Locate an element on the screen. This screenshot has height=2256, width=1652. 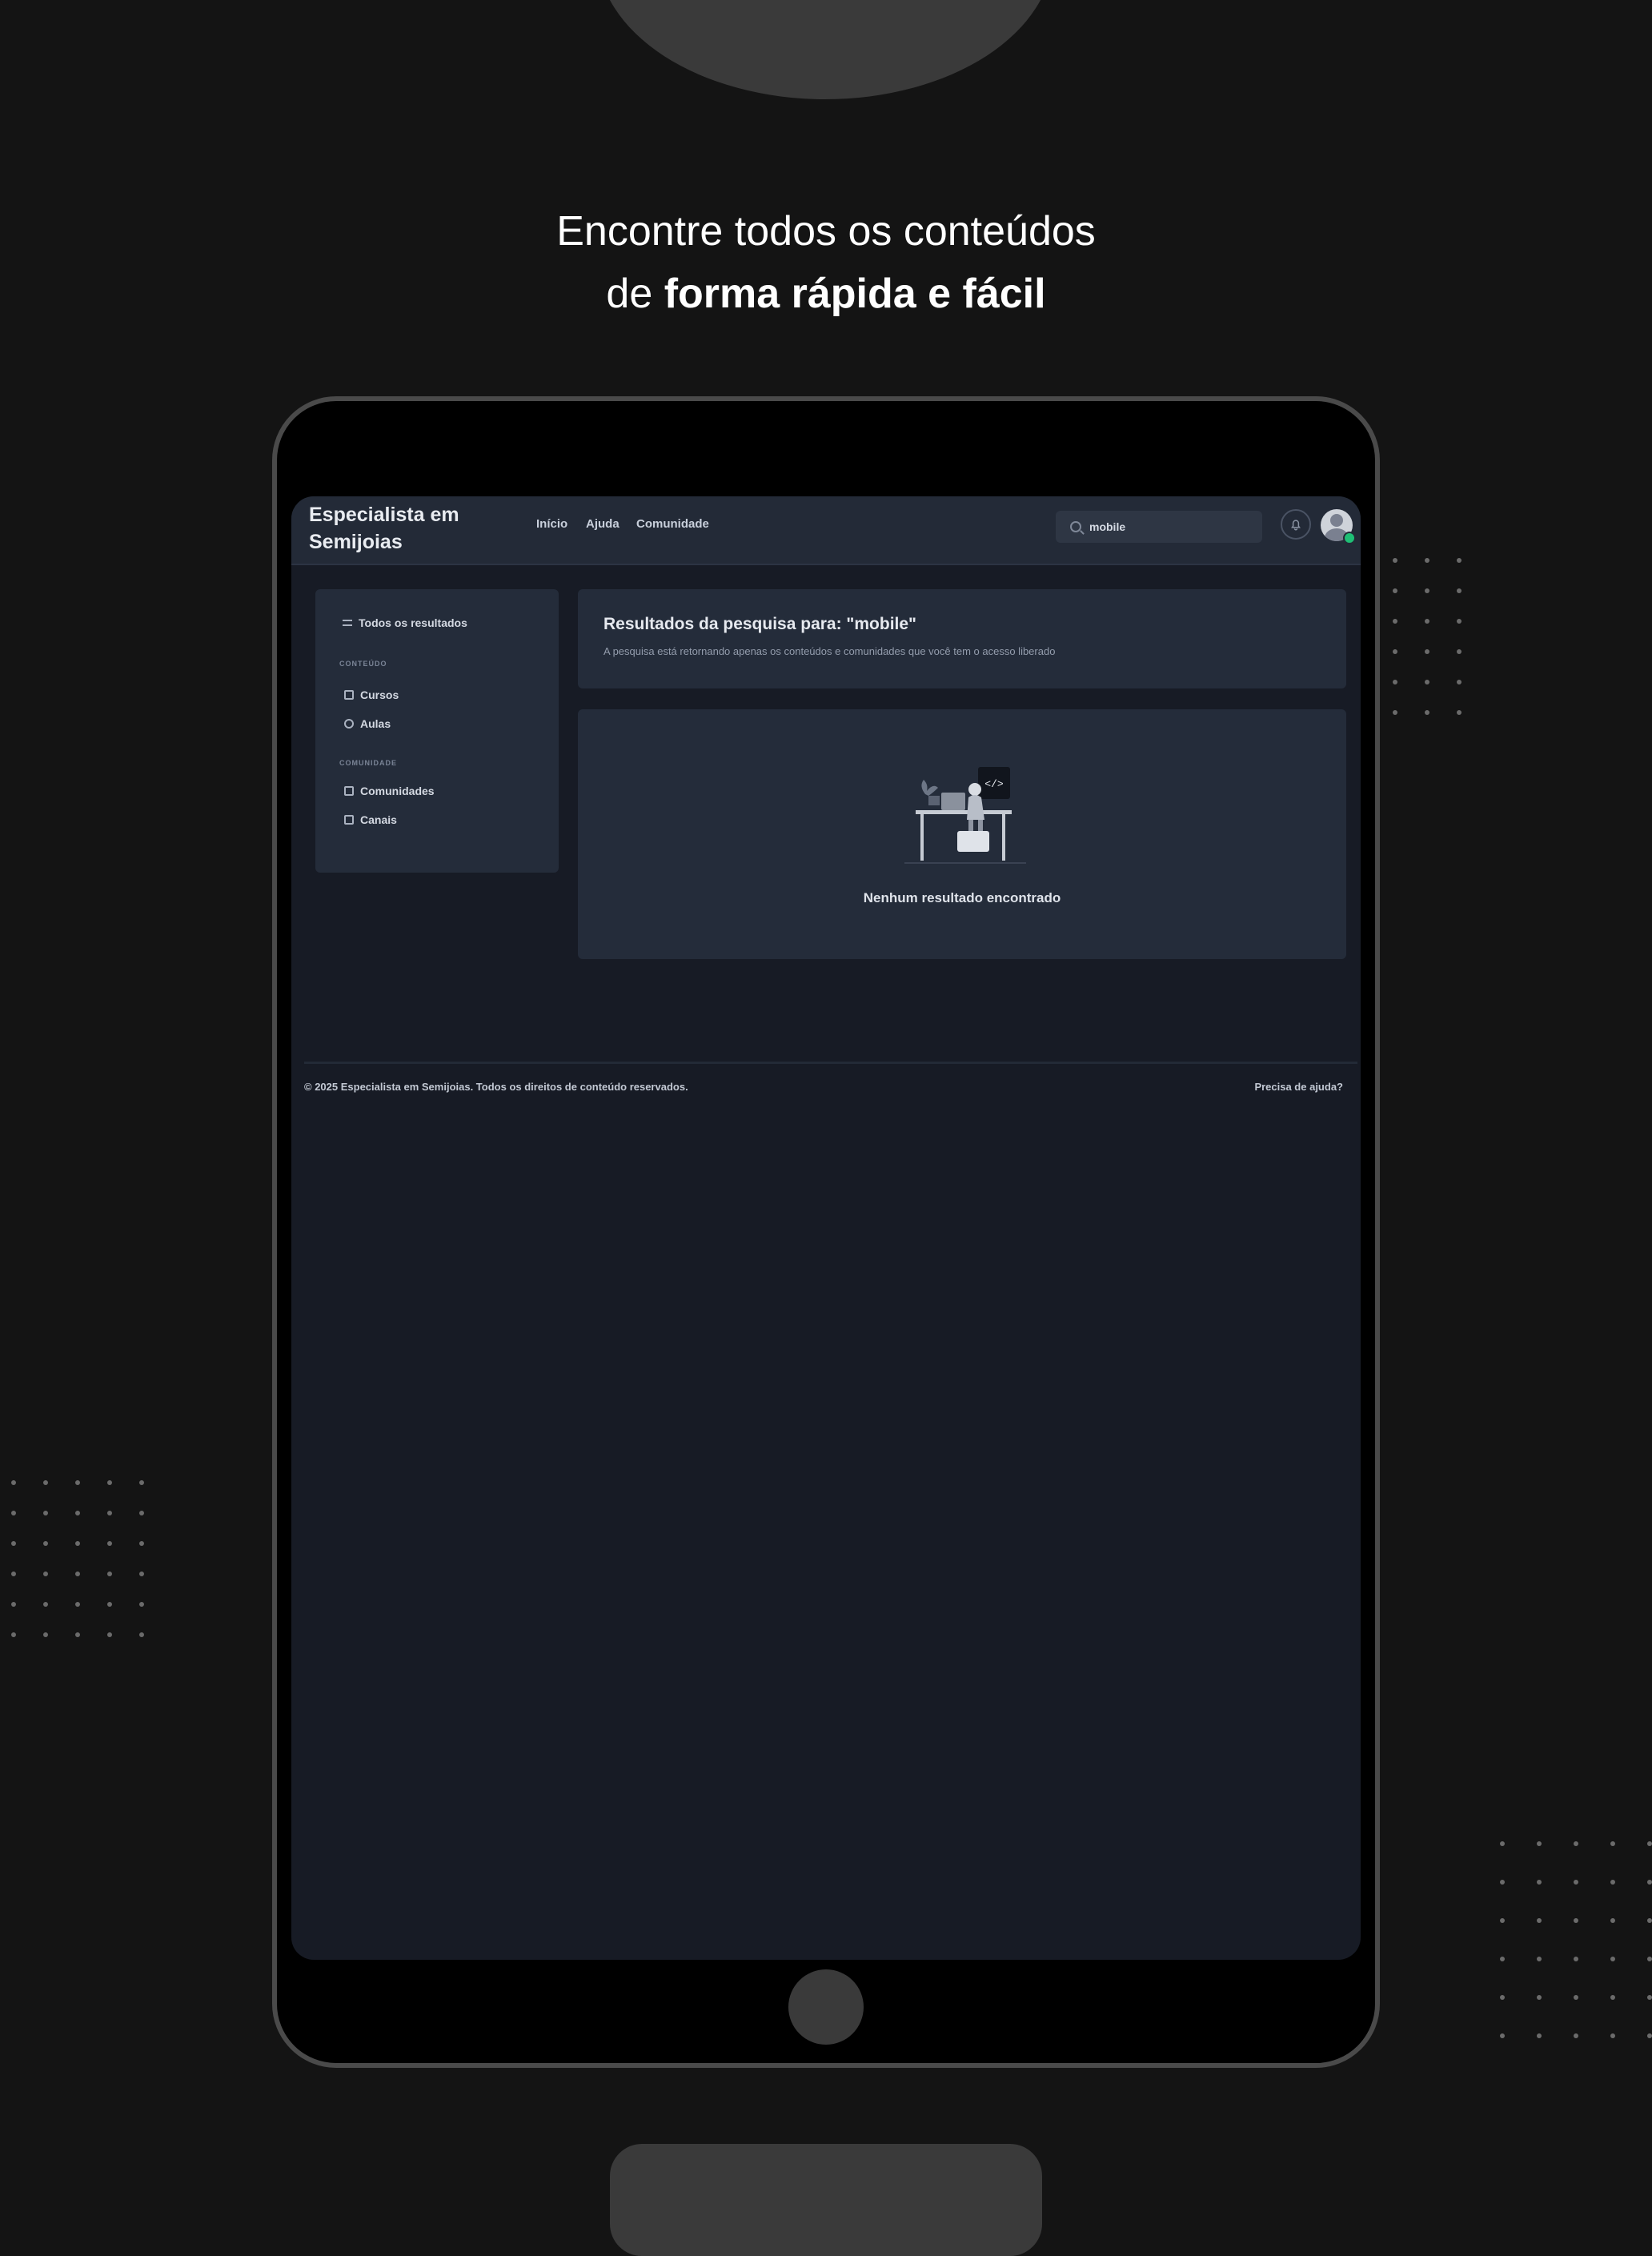
filter-label: Comunidades is located at coordinates (397, 791).